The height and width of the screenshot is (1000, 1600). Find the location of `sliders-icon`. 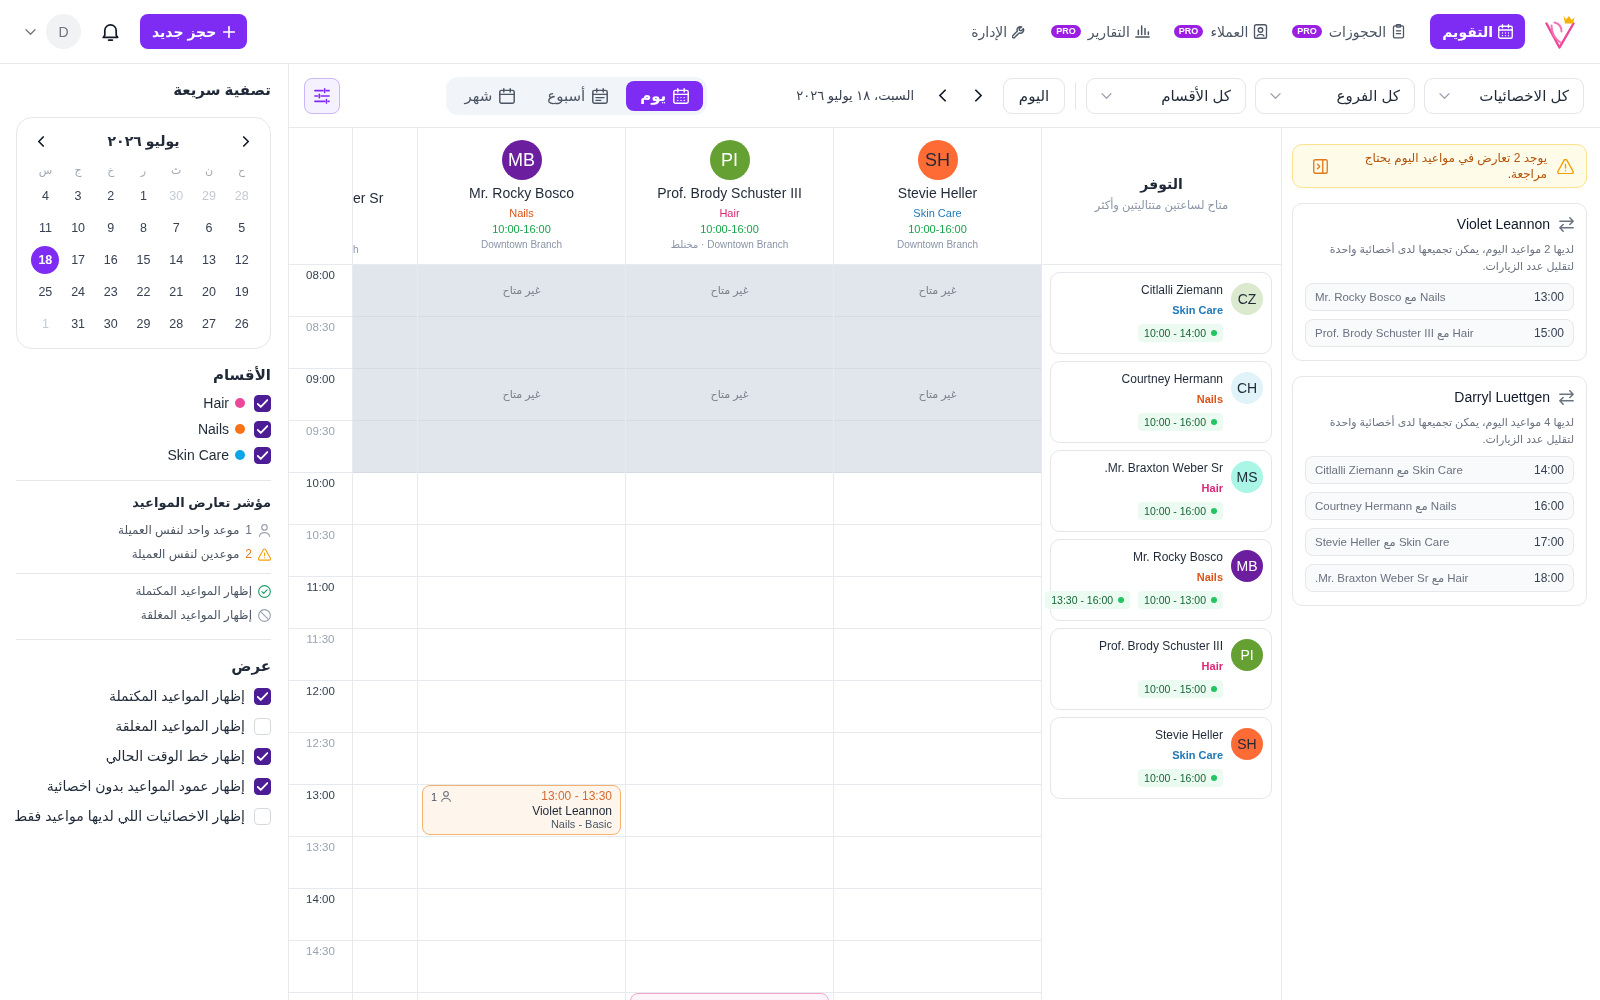

sliders-icon is located at coordinates (322, 95).